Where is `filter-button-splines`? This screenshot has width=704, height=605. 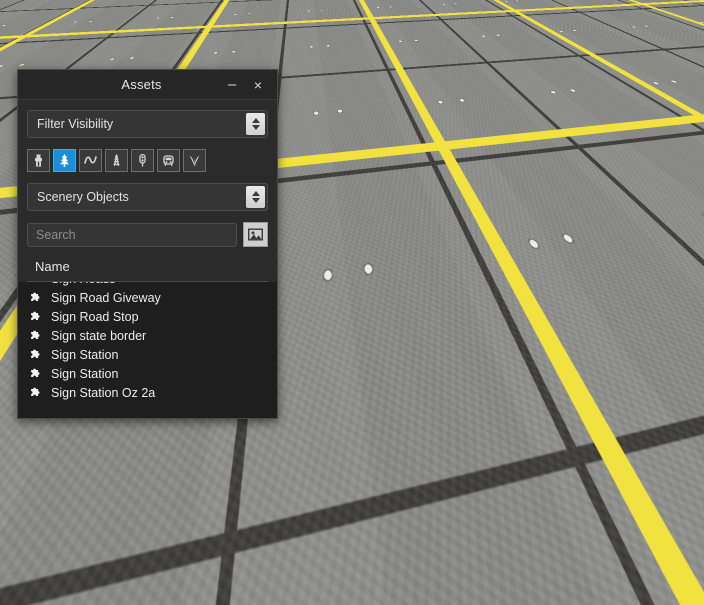 filter-button-splines is located at coordinates (90, 160).